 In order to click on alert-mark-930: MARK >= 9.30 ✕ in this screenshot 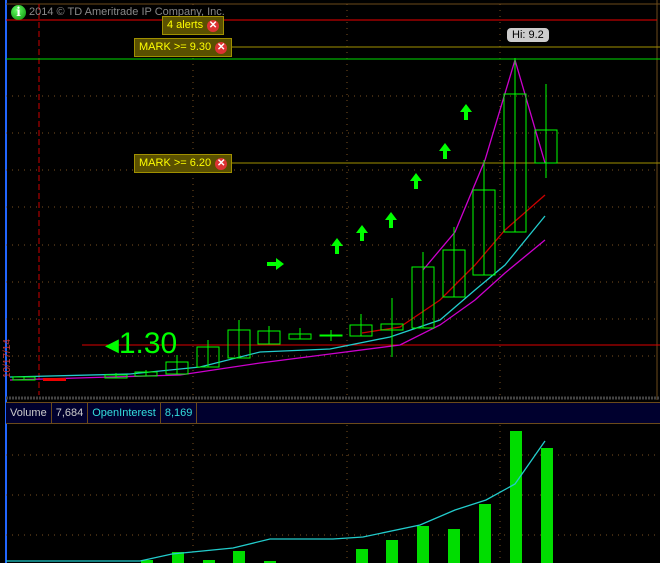, I will do `click(183, 47)`.